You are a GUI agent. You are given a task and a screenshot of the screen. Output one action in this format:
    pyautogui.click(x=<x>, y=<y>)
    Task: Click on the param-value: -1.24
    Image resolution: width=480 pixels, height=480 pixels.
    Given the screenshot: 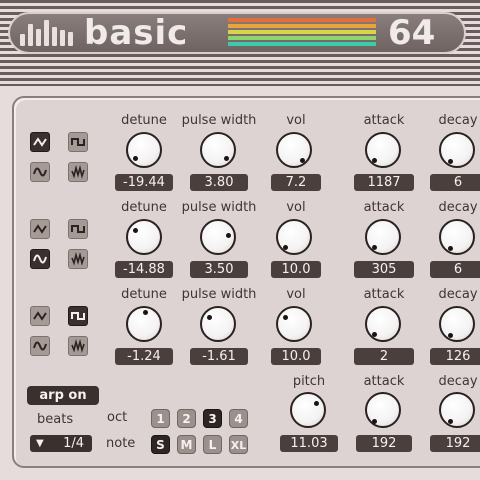 What is the action you would take?
    pyautogui.click(x=144, y=356)
    